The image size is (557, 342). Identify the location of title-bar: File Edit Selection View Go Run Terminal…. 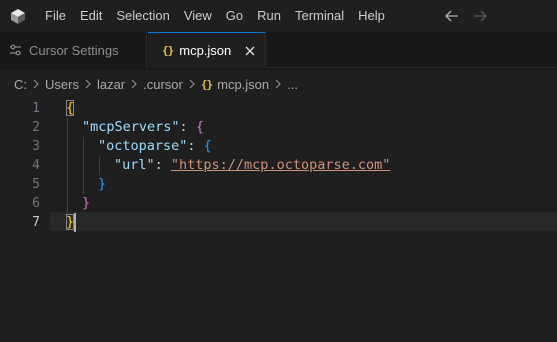
(278, 16).